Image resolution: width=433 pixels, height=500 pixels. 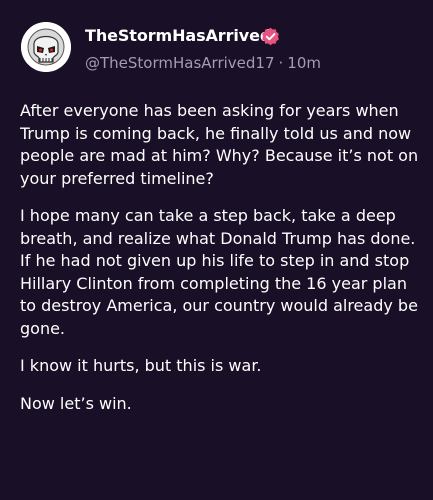 What do you see at coordinates (141, 365) in the screenshot?
I see `post-paragraph: I know it hurts, but this is war.` at bounding box center [141, 365].